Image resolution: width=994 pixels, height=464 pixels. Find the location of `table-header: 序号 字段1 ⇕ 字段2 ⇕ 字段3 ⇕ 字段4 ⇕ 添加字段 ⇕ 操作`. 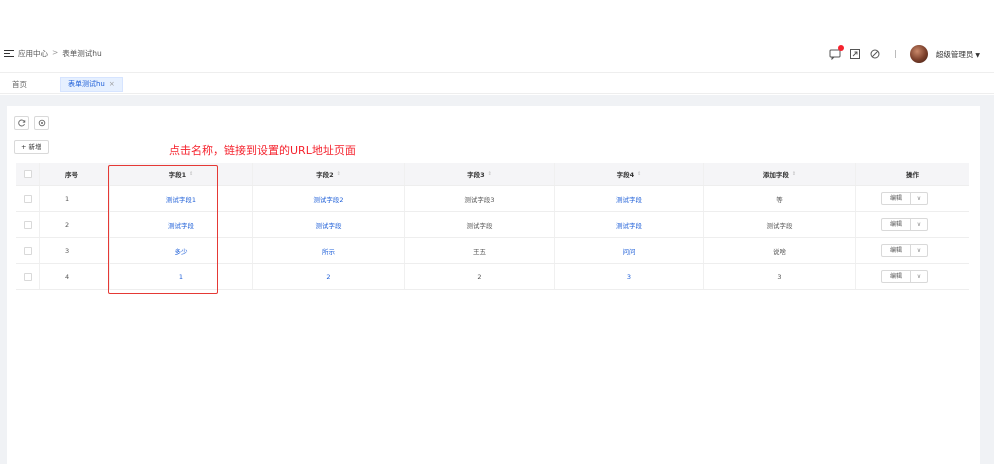

table-header: 序号 字段1 ⇕ 字段2 ⇕ 字段3 ⇕ 字段4 ⇕ 添加字段 ⇕ 操作 is located at coordinates (492, 174).